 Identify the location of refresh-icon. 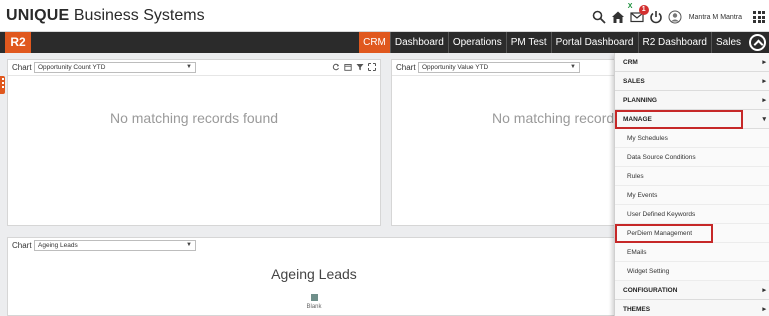
(336, 67).